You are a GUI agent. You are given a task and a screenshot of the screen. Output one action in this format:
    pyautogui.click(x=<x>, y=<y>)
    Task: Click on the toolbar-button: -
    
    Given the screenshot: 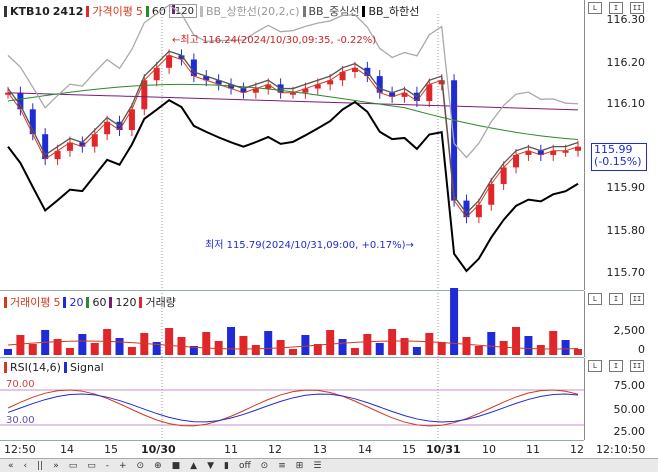 What is the action you would take?
    pyautogui.click(x=107, y=466)
    